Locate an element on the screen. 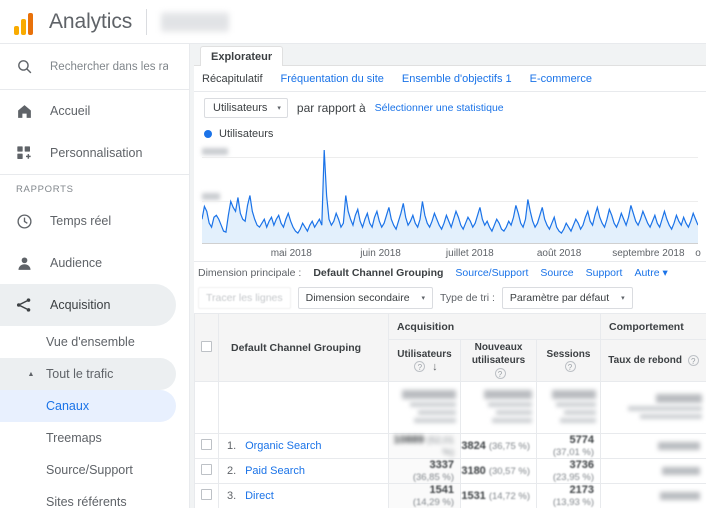  select-secondary-metric-link: Sélectionner une statistique is located at coordinates (439, 108).